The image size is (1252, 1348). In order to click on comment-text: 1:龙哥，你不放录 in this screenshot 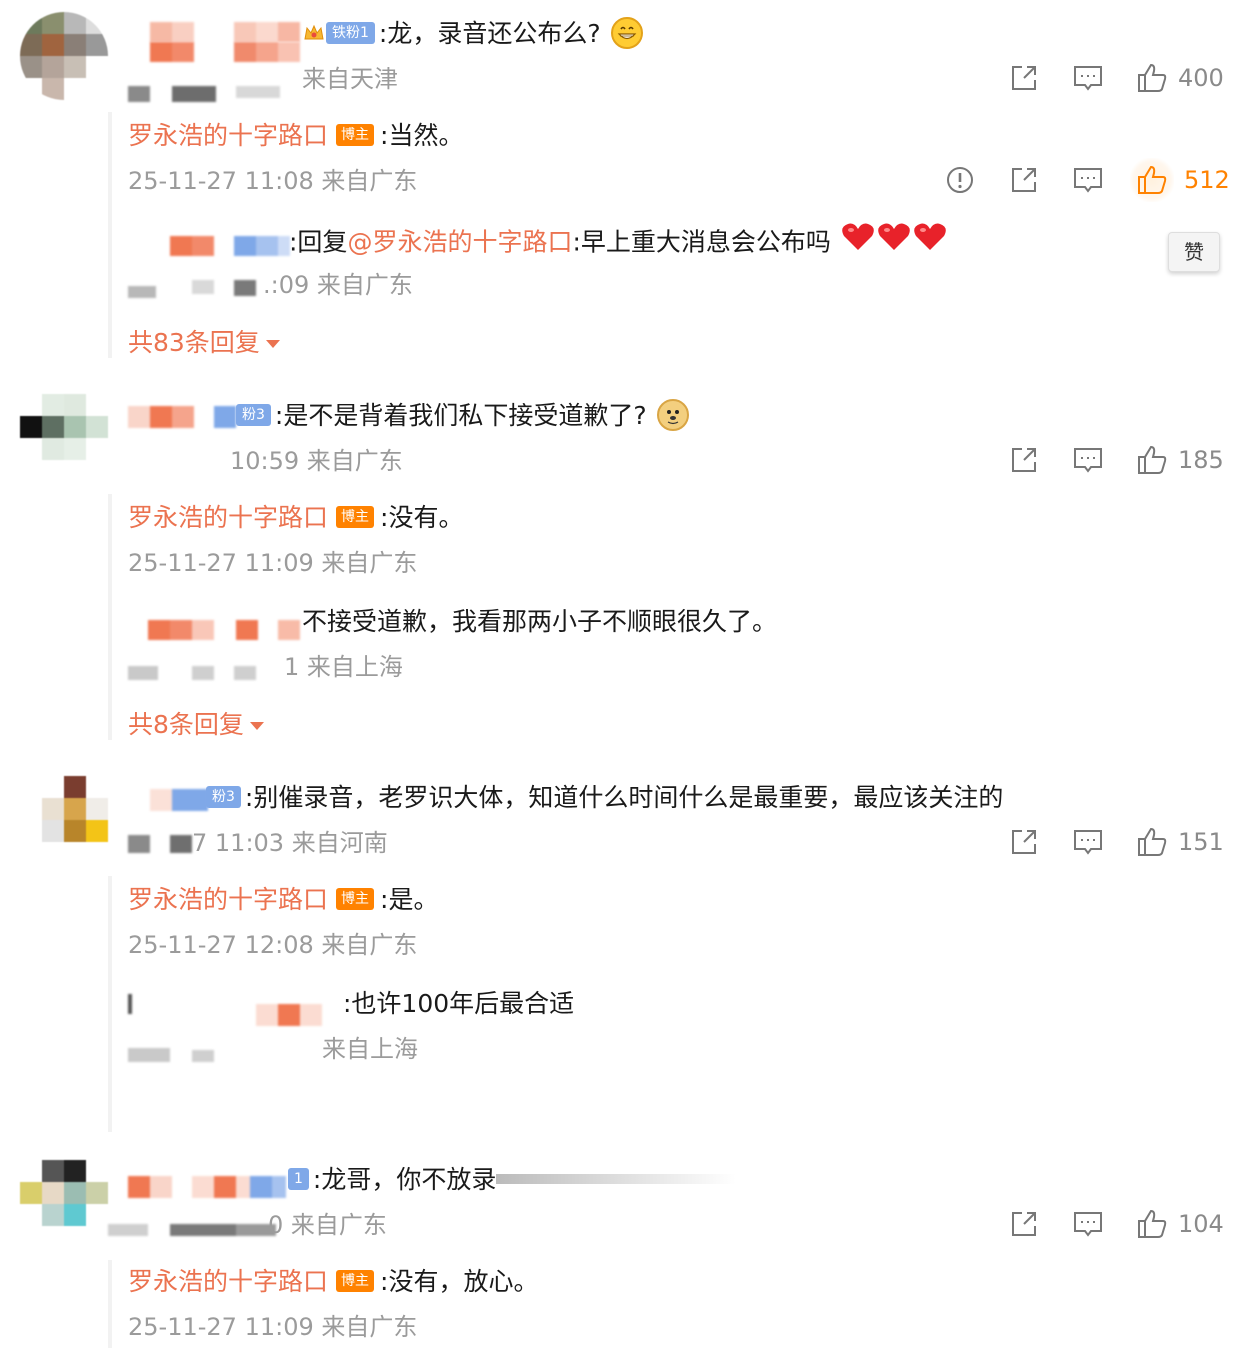, I will do `click(512, 1180)`.